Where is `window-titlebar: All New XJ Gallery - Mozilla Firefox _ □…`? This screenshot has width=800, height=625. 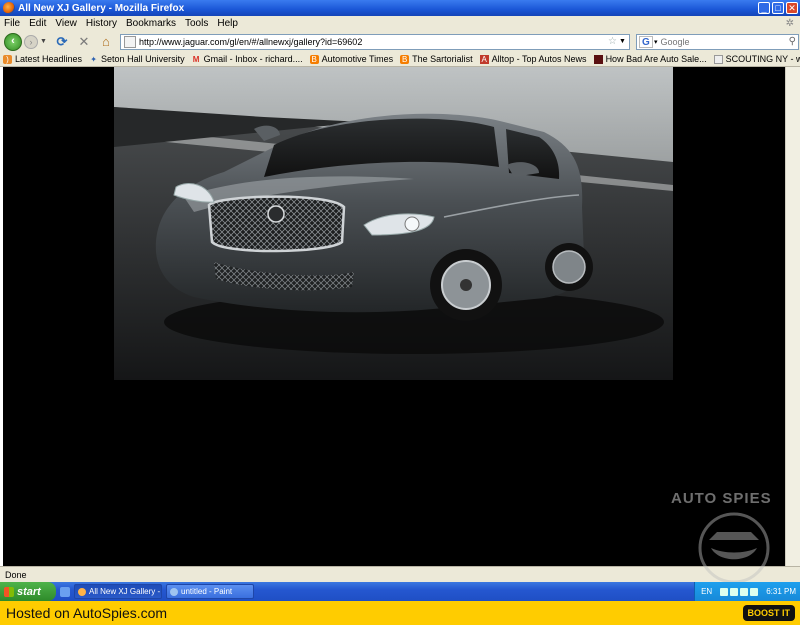 window-titlebar: All New XJ Gallery - Mozilla Firefox _ □… is located at coordinates (400, 8).